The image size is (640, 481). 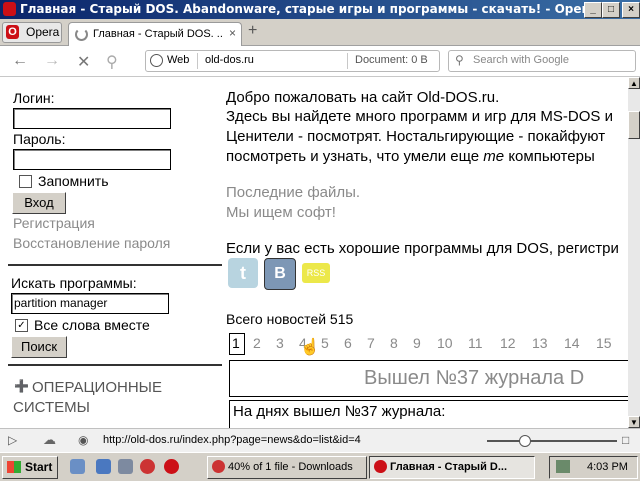 What do you see at coordinates (81, 34) in the screenshot?
I see `loading-spinner-icon` at bounding box center [81, 34].